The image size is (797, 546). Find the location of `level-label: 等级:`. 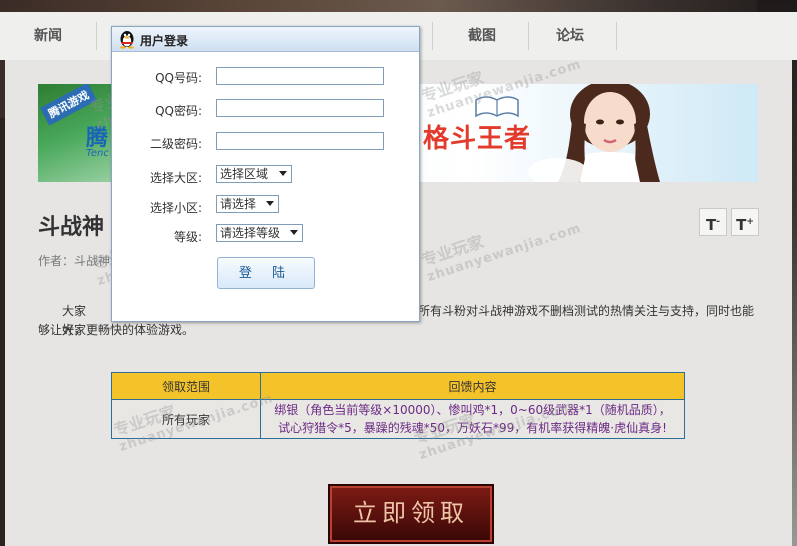

level-label: 等级: is located at coordinates (187, 237).